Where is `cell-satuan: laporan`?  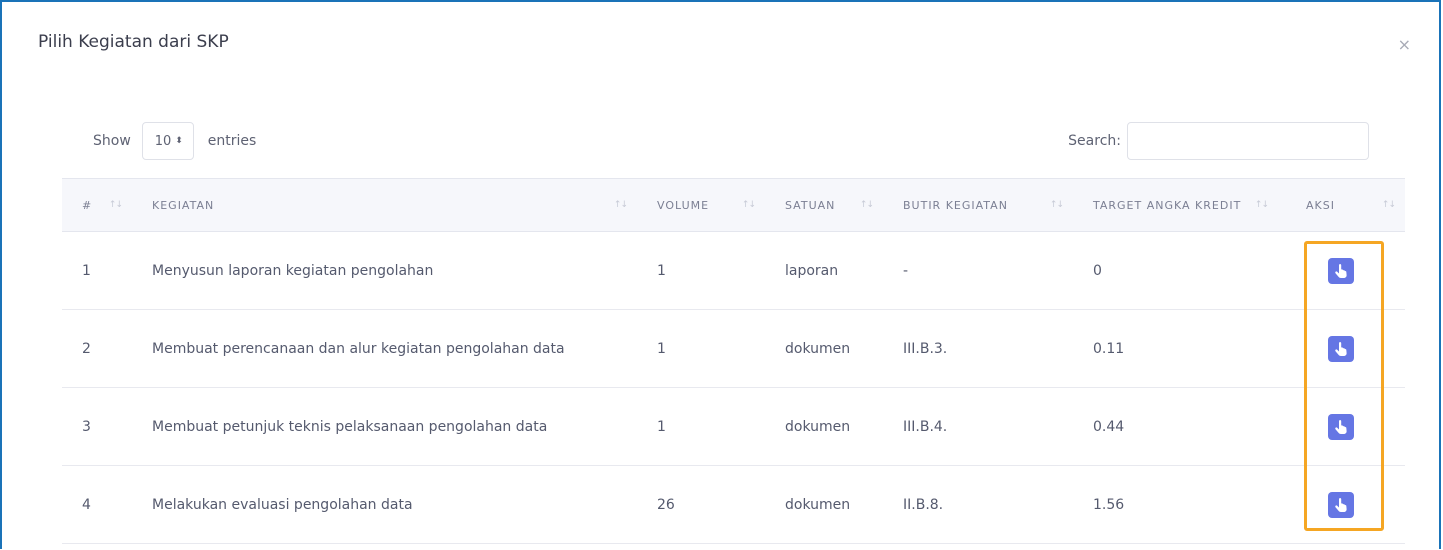
cell-satuan: laporan is located at coordinates (824, 270).